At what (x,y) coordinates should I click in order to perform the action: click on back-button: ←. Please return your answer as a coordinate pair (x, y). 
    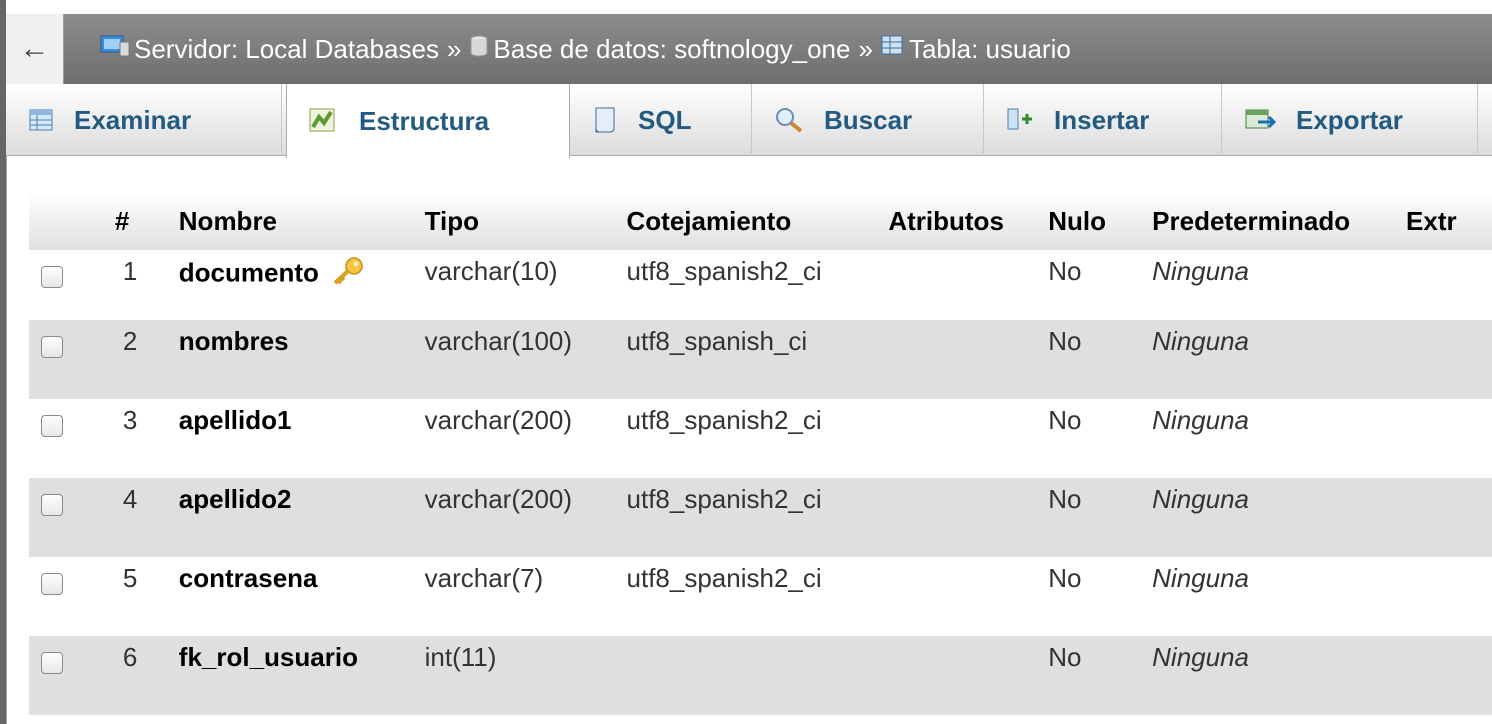
    Looking at the image, I should click on (35, 49).